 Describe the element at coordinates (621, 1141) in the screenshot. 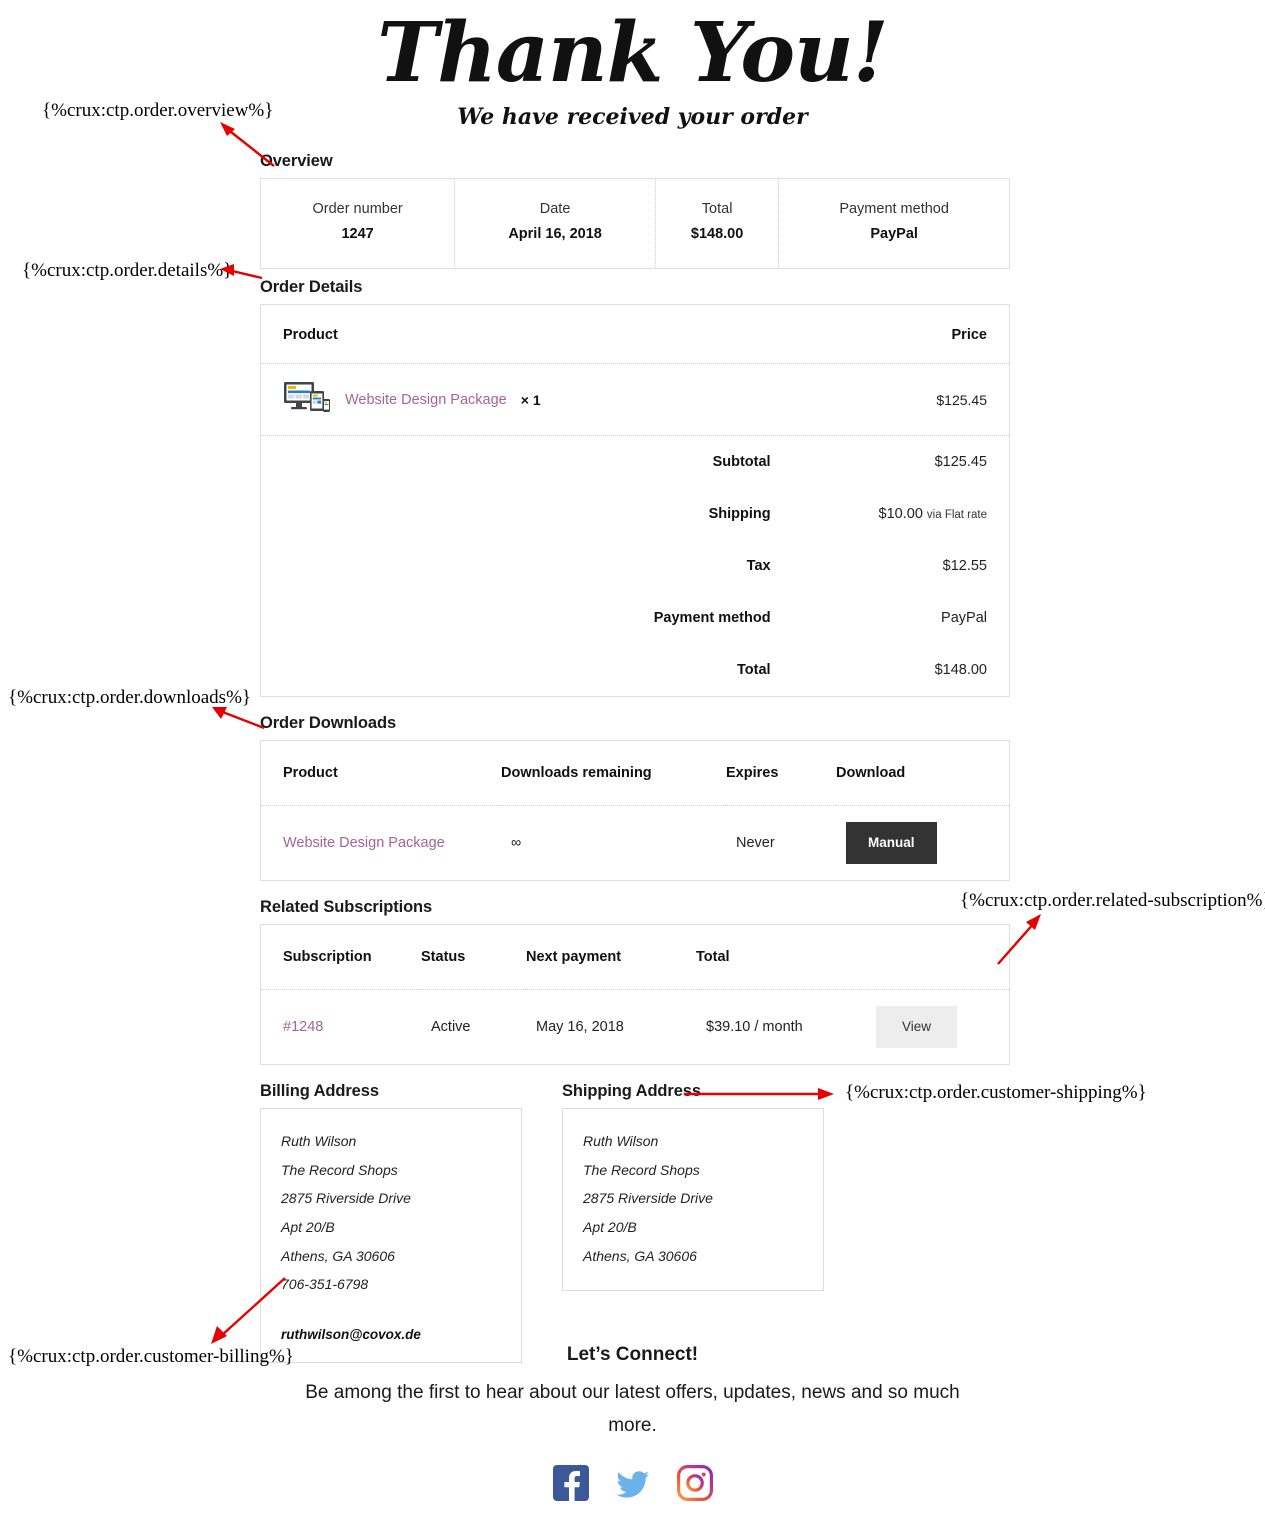

I see `address-line: Ruth Wilson` at that location.